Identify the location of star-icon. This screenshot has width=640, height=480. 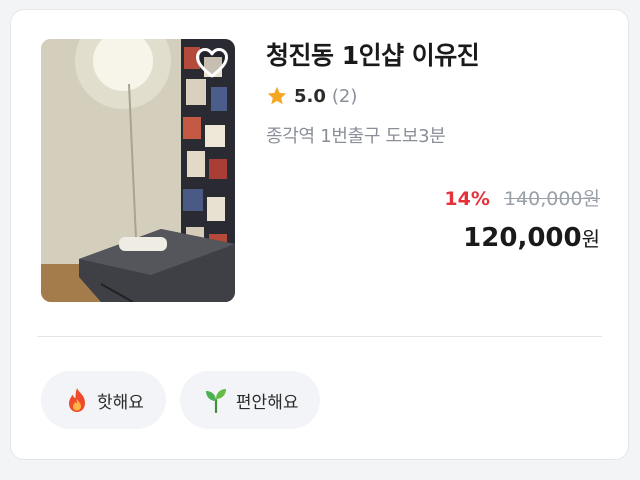
(277, 95).